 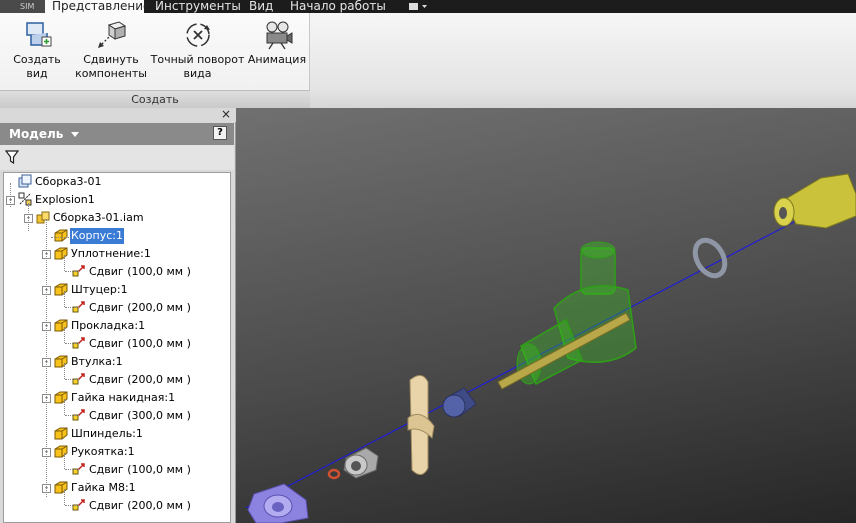 I want to click on bushing-model, so click(x=361, y=463).